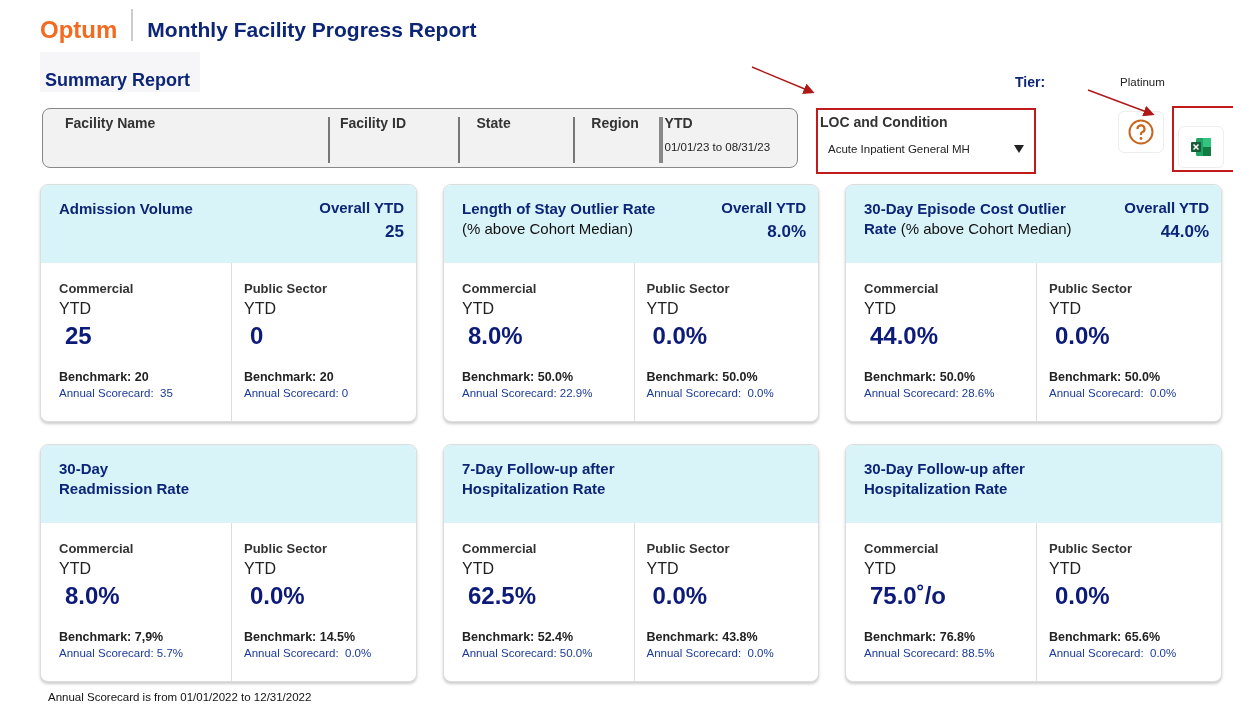  I want to click on metric-value: 44.0%, so click(905, 336).